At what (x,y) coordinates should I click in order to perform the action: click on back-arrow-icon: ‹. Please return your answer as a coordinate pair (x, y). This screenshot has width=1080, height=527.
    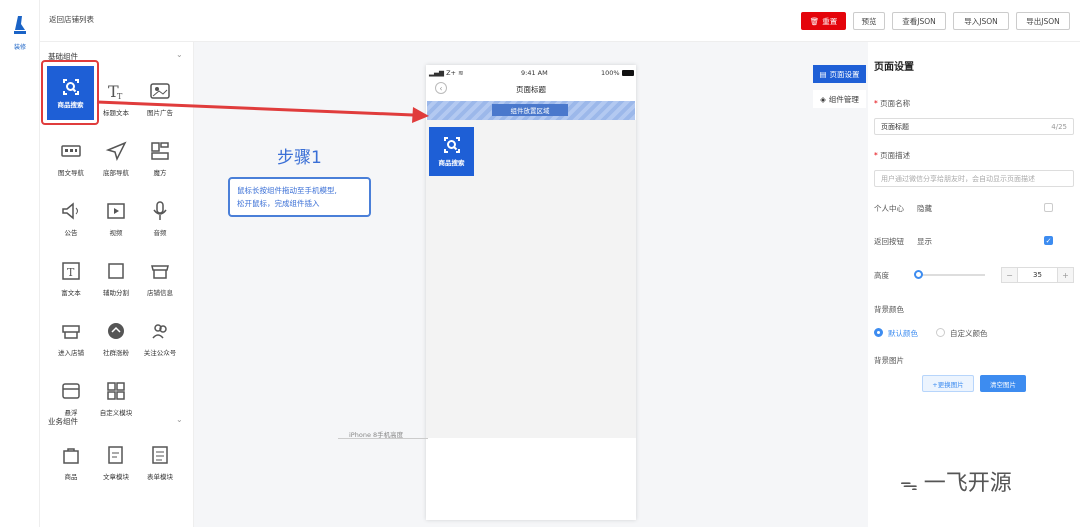
    Looking at the image, I should click on (441, 88).